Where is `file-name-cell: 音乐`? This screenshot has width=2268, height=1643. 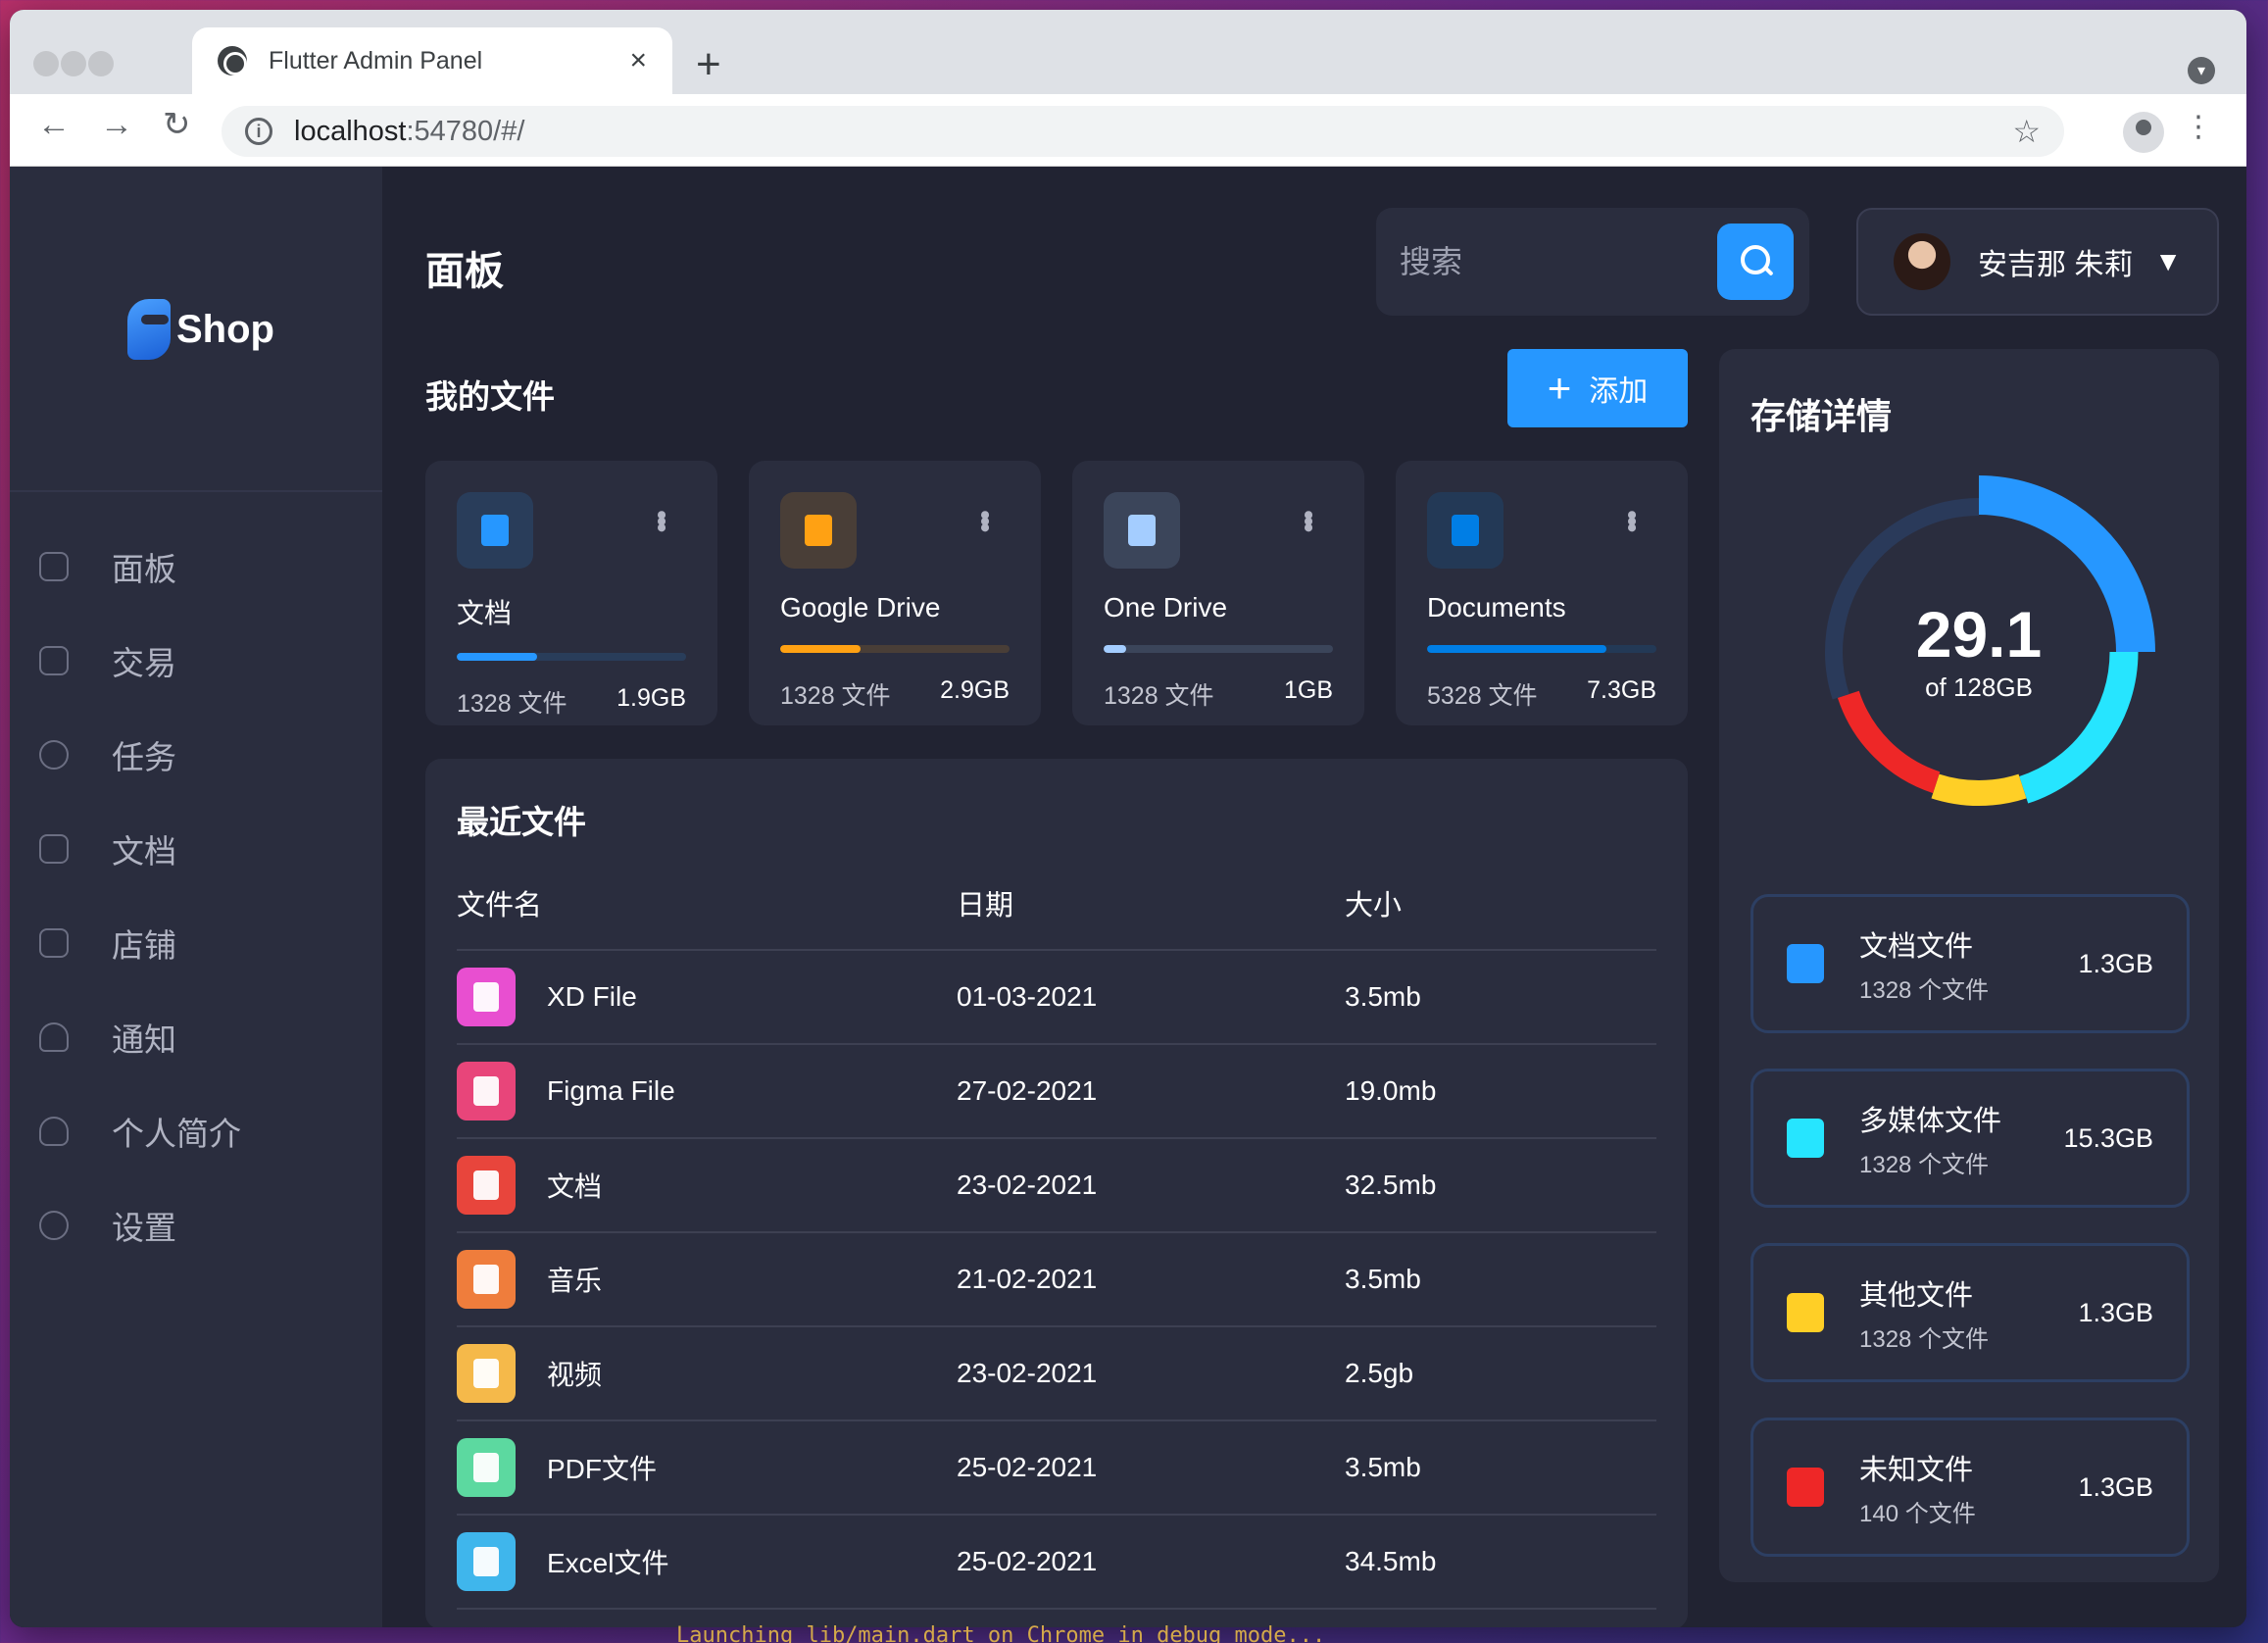 file-name-cell: 音乐 is located at coordinates (707, 1279).